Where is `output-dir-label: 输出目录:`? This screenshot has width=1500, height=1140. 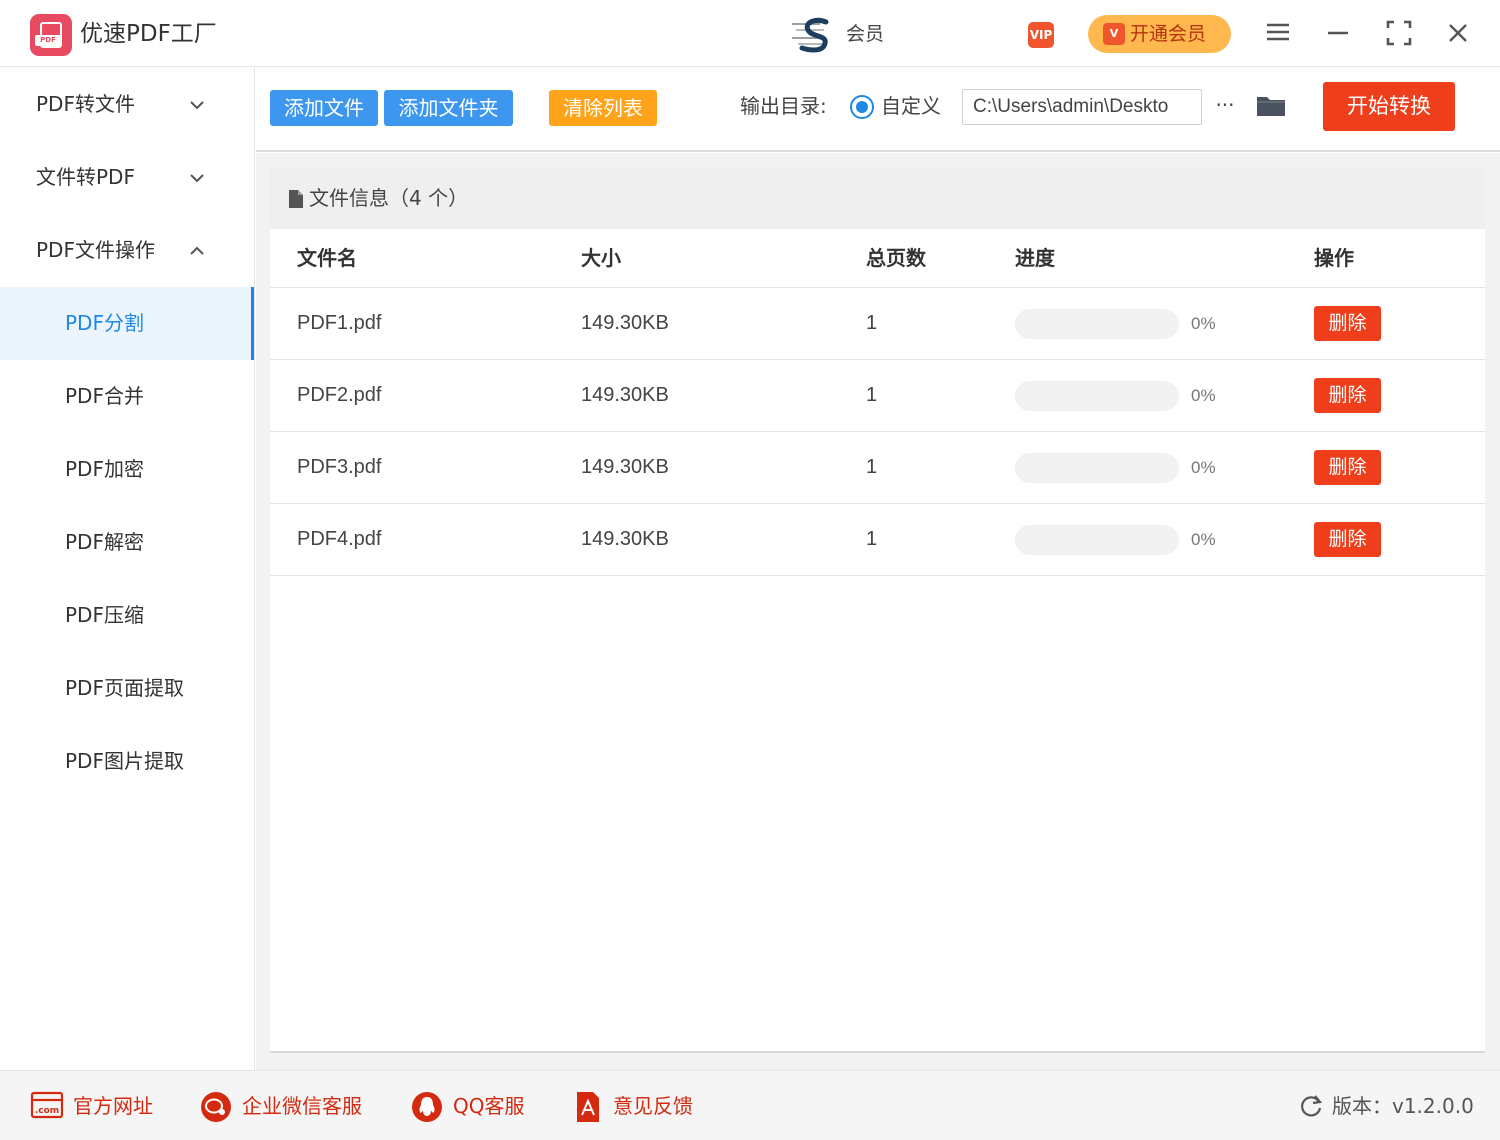 output-dir-label: 输出目录: is located at coordinates (783, 106).